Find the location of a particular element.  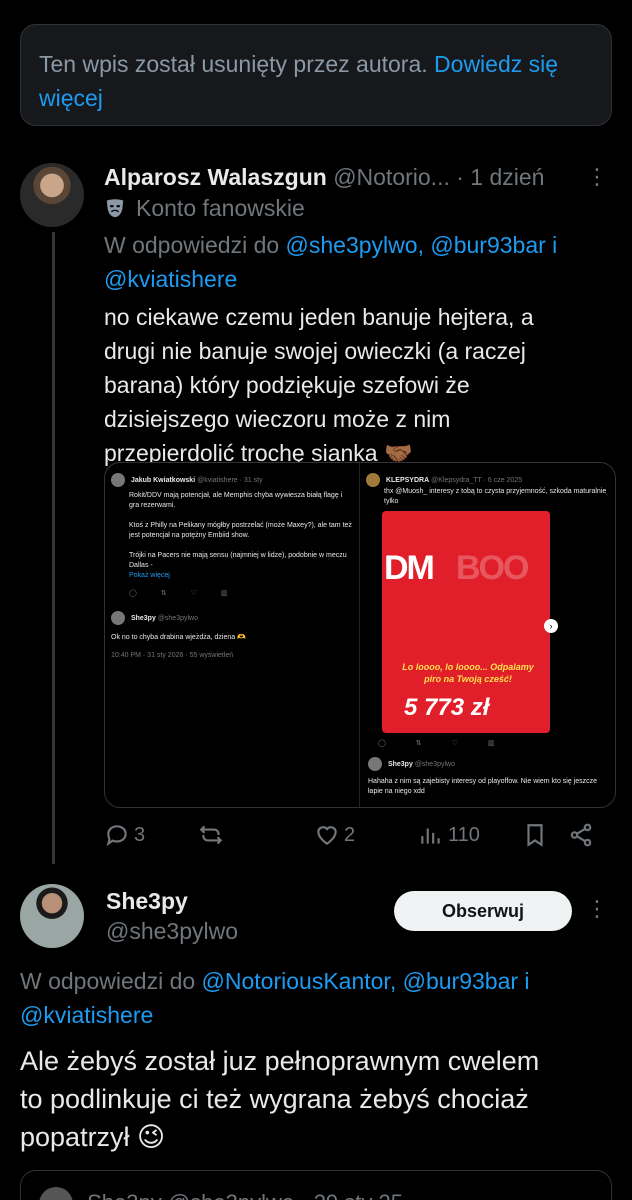

embedded-author: KLEPSYDRA is located at coordinates (407, 480).